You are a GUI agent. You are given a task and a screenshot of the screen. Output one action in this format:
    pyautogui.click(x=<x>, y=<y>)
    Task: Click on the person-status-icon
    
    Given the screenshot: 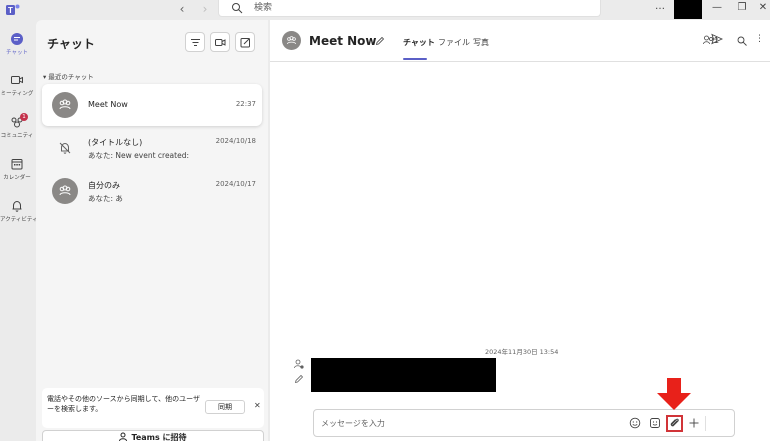 What is the action you would take?
    pyautogui.click(x=299, y=364)
    